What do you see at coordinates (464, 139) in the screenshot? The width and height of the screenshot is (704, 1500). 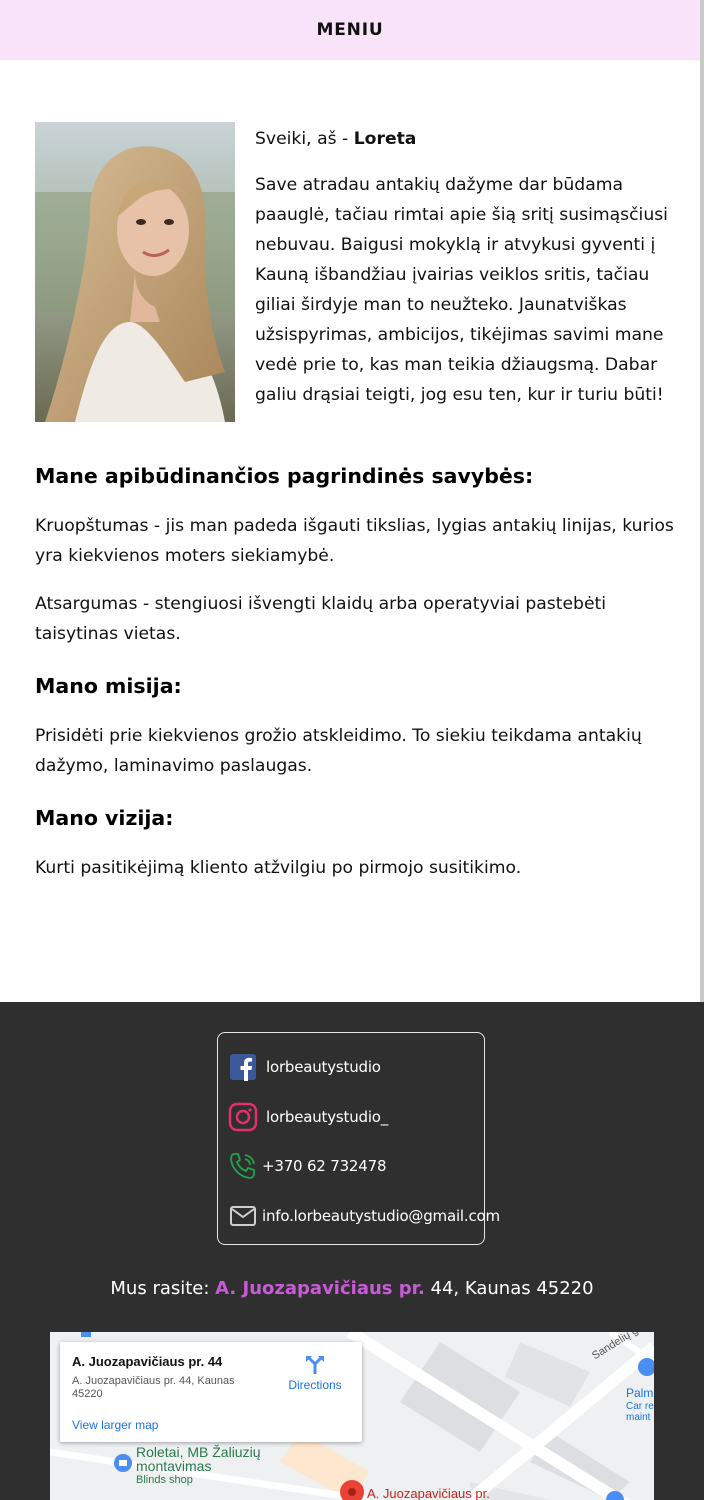 I see `greeting: Sveiki, aš - Loreta` at bounding box center [464, 139].